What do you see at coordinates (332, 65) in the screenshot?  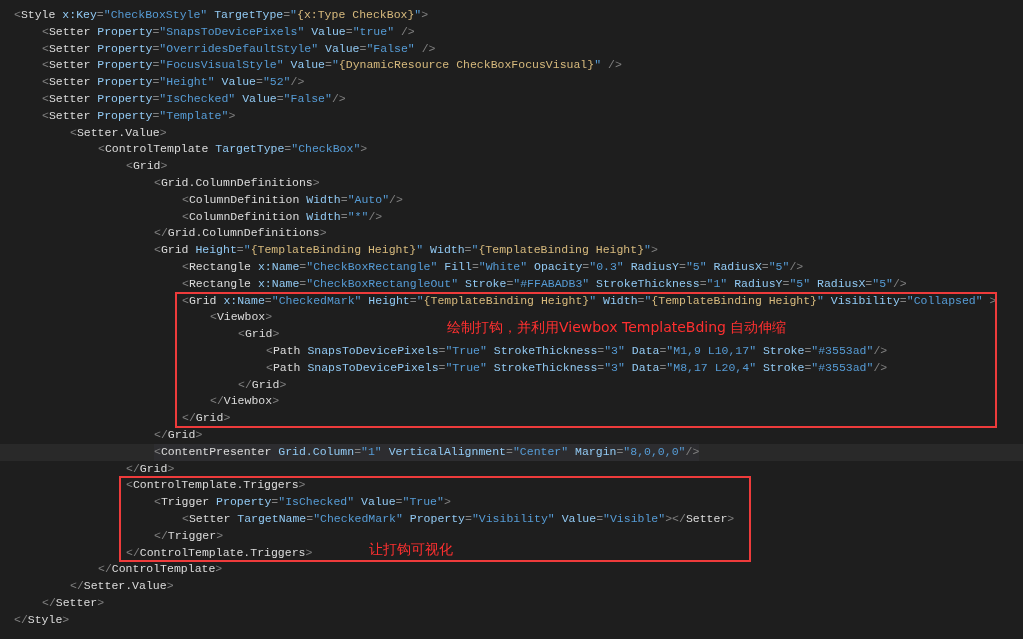 I see `code-line: <Setter Property="FocusVisualStyle" Value="{DynamicResource CheckBoxFocusVisual}" />` at bounding box center [332, 65].